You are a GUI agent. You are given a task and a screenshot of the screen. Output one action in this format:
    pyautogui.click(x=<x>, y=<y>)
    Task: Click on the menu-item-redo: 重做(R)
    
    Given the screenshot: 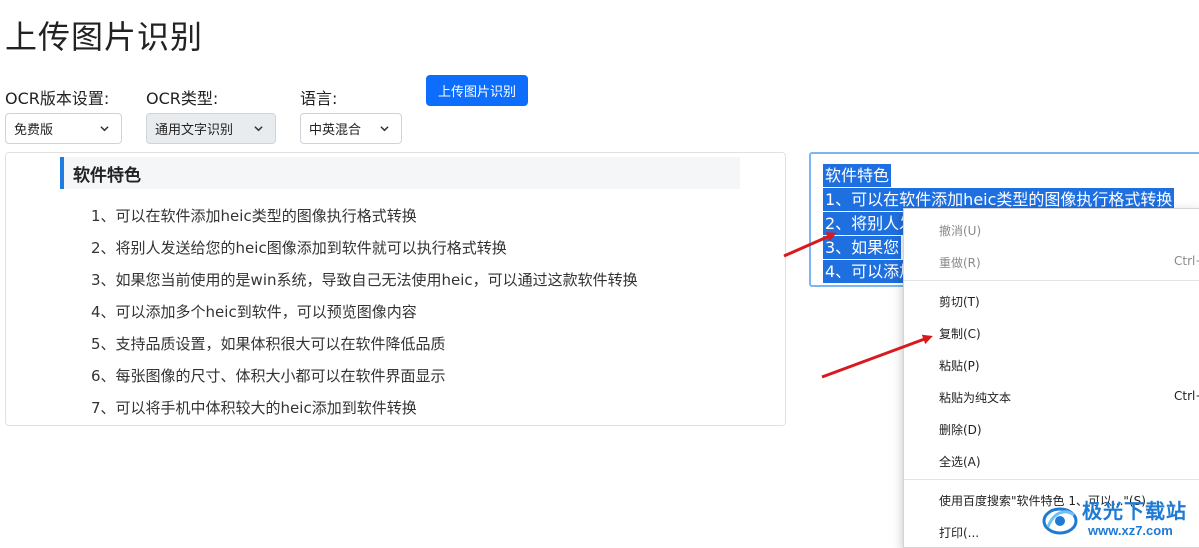 What is the action you would take?
    pyautogui.click(x=960, y=262)
    